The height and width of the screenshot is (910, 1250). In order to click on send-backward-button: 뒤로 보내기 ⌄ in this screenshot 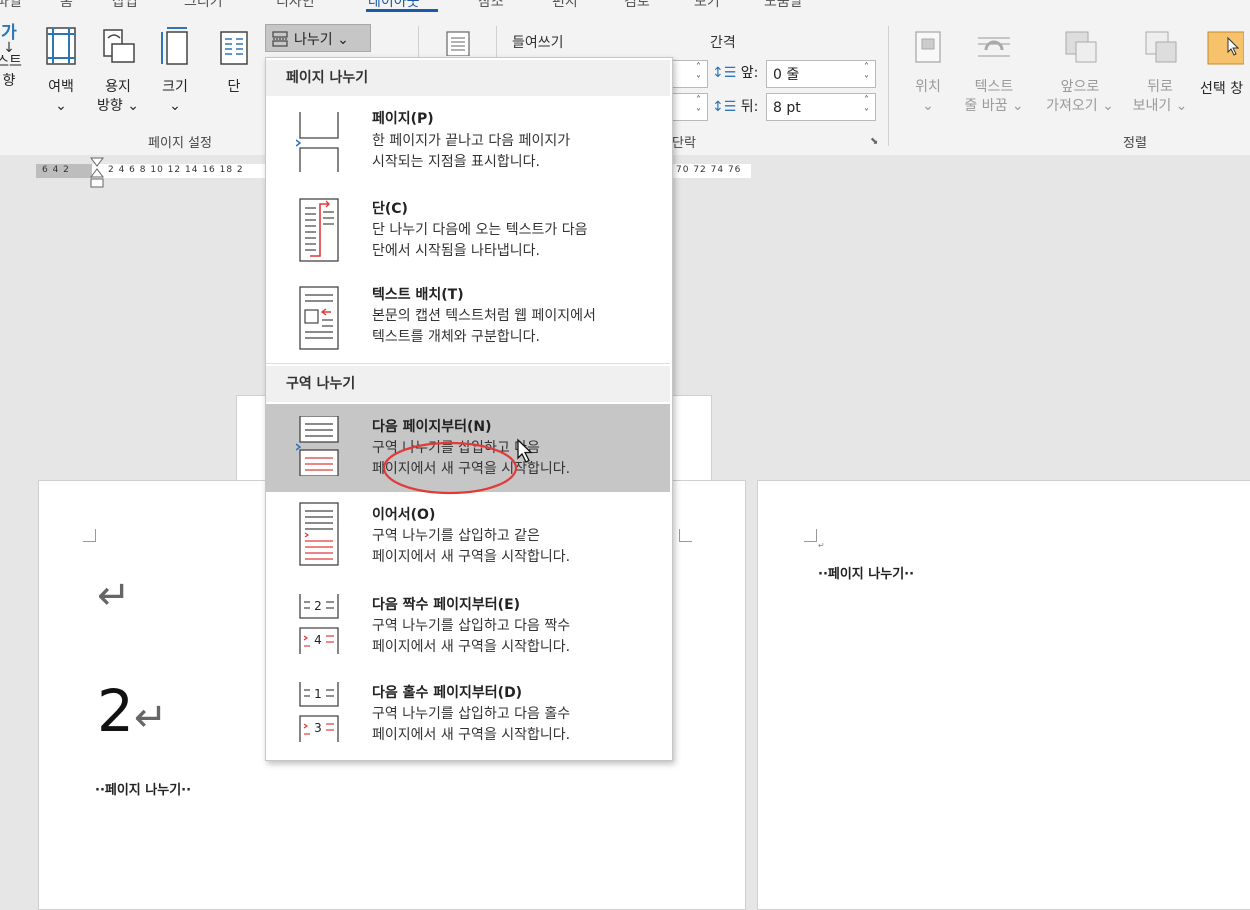, I will do `click(1160, 73)`.